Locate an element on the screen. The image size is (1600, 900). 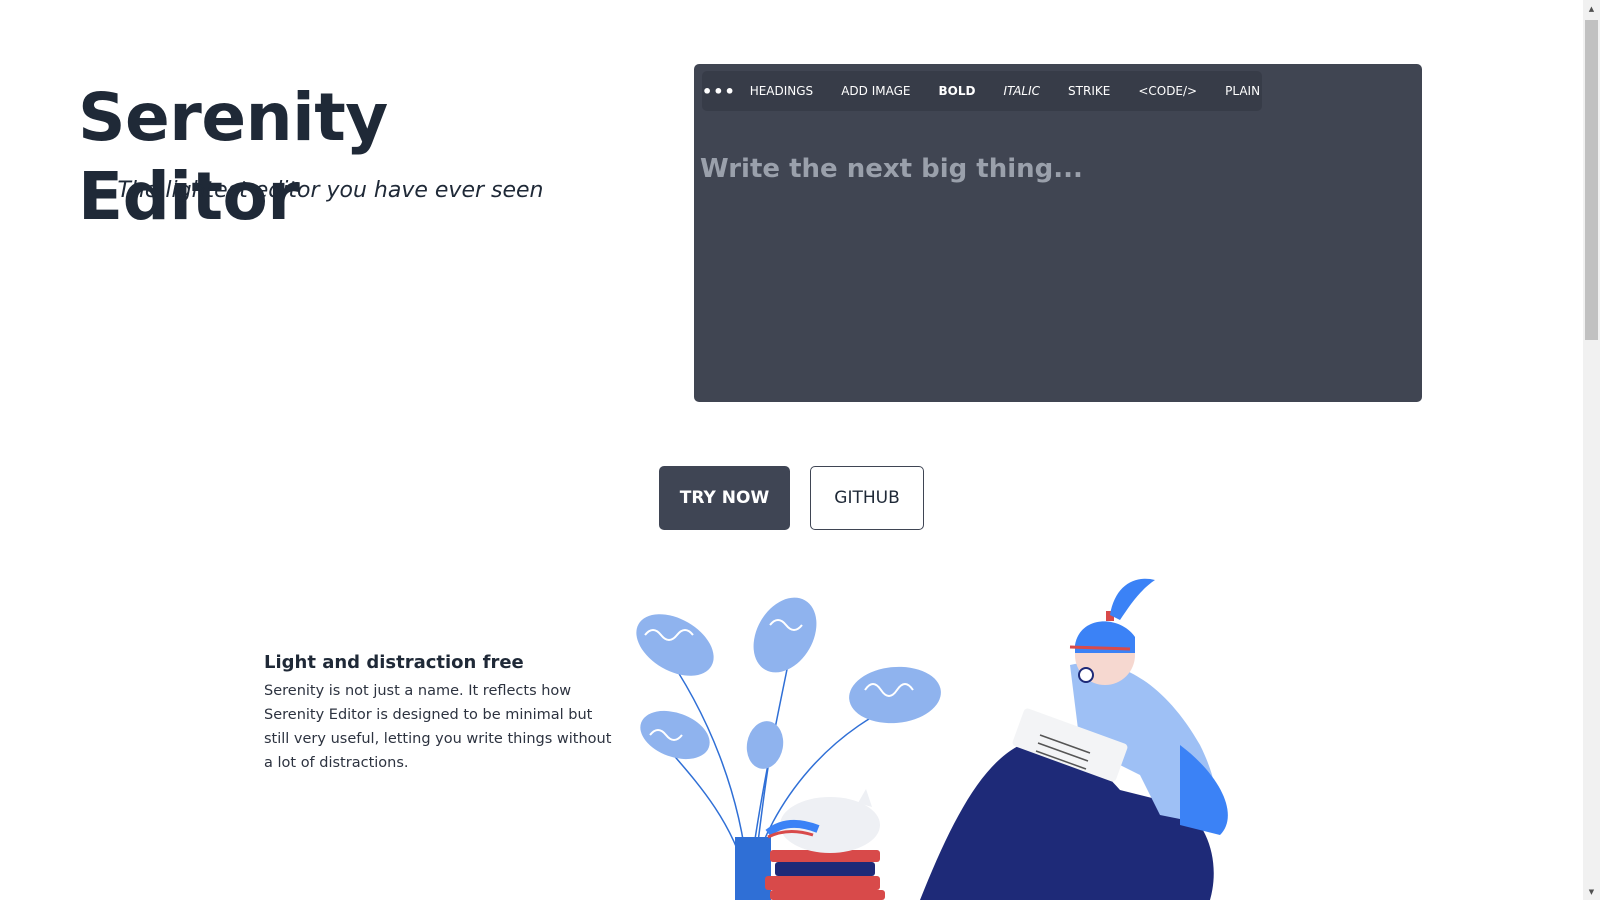
toolbar-code: <CODE/> is located at coordinates (1167, 91).